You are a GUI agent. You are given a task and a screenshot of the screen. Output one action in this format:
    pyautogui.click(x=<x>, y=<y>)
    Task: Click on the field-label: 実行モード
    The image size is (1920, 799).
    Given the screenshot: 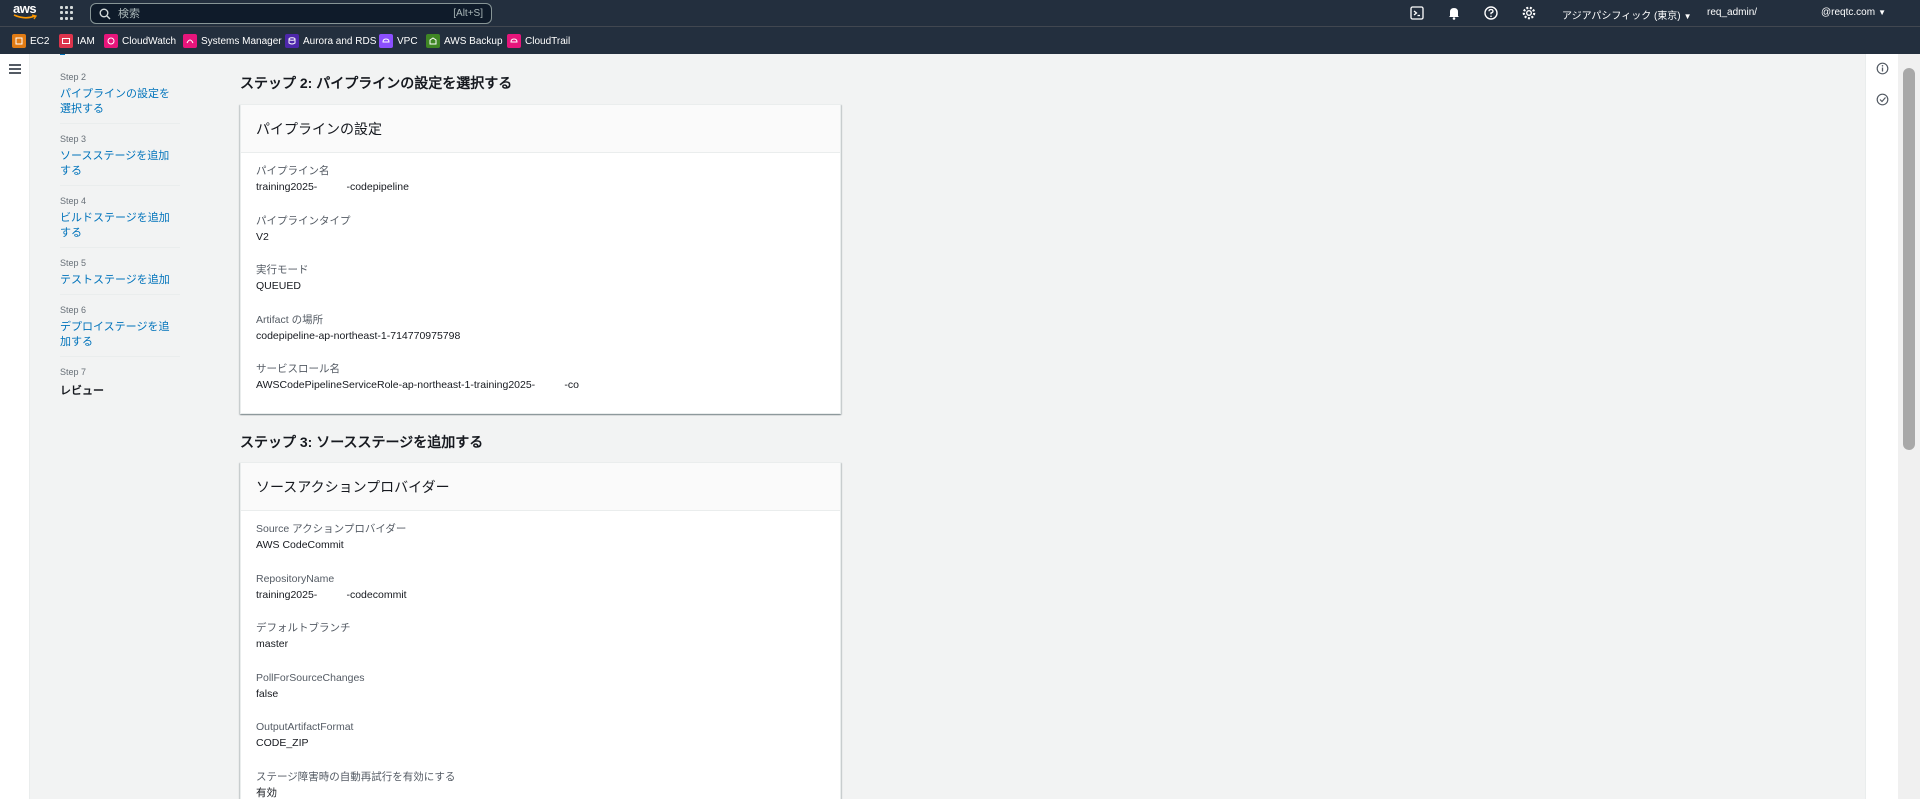 What is the action you would take?
    pyautogui.click(x=282, y=270)
    